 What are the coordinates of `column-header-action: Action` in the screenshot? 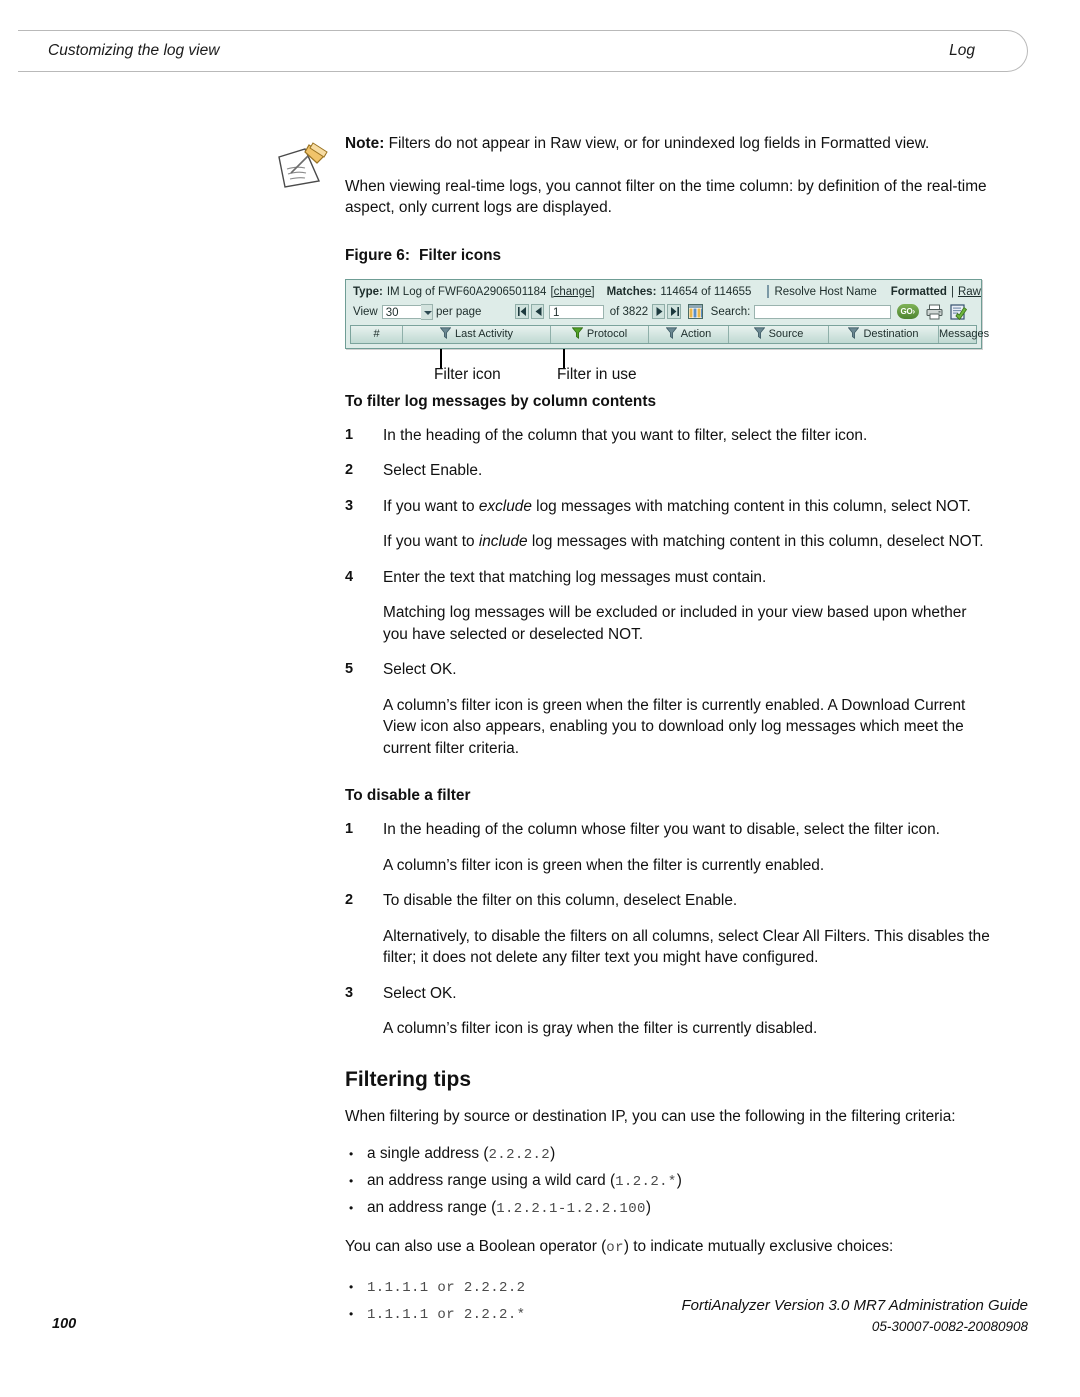 It's located at (689, 334).